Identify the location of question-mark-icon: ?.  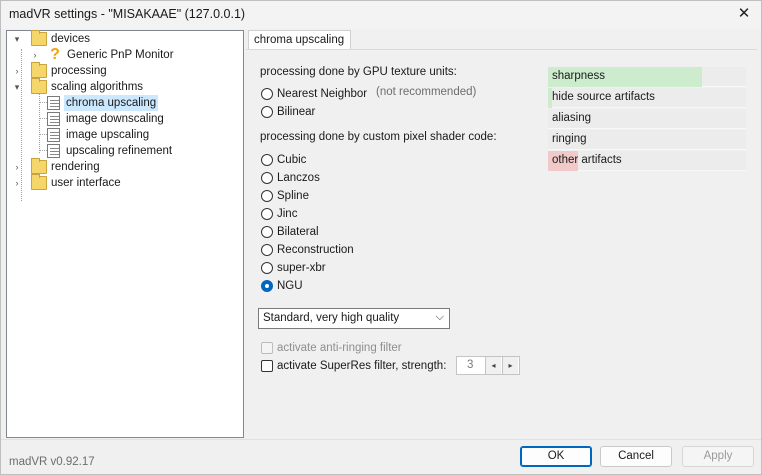
(55, 54).